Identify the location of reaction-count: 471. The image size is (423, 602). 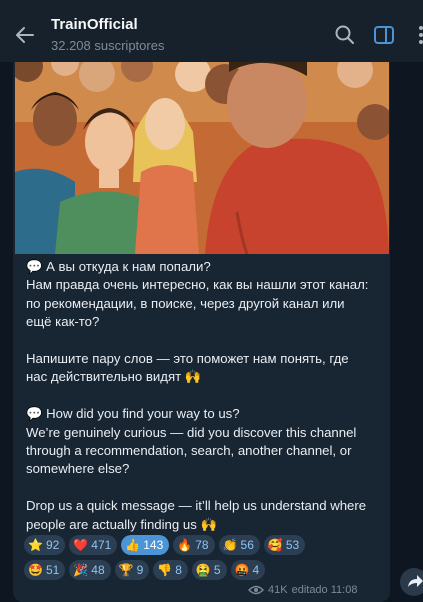
(101, 545).